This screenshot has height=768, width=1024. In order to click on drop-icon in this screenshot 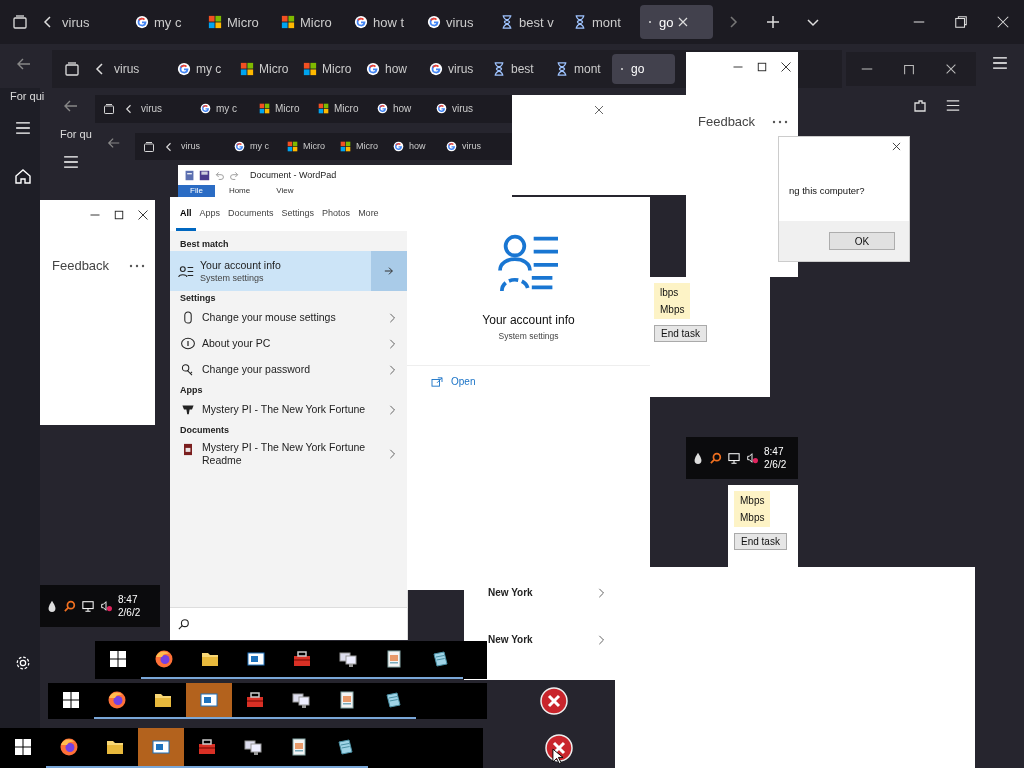, I will do `click(698, 458)`.